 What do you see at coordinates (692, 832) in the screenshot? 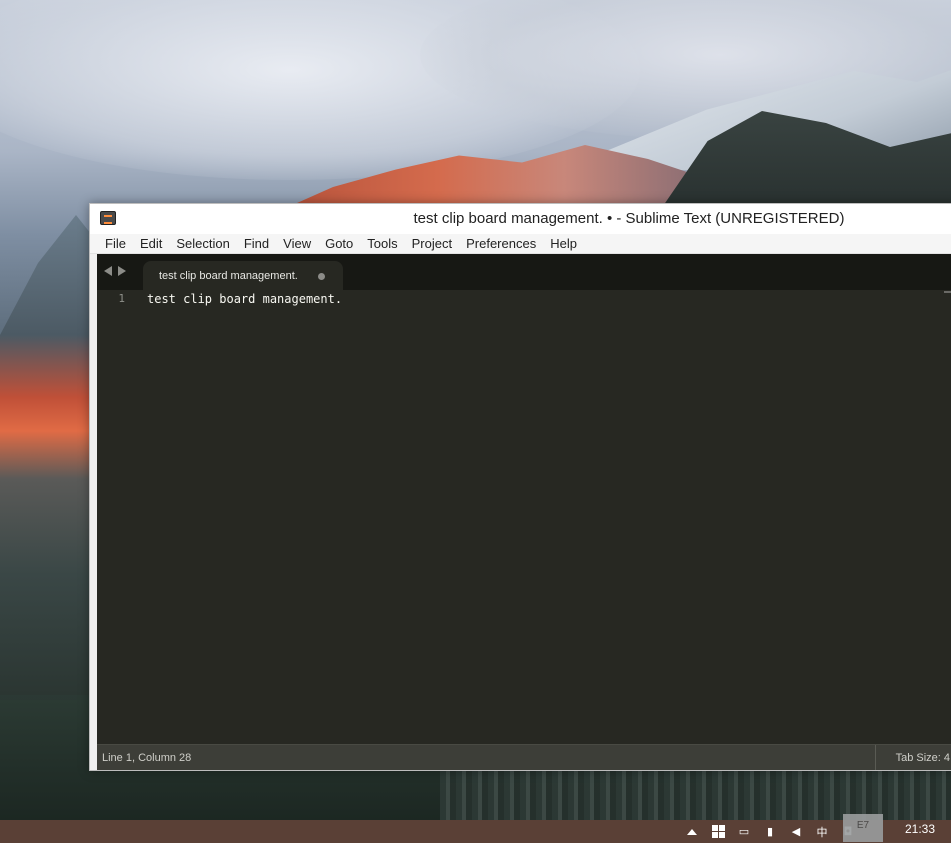
I see `show-hidden-icons-icon` at bounding box center [692, 832].